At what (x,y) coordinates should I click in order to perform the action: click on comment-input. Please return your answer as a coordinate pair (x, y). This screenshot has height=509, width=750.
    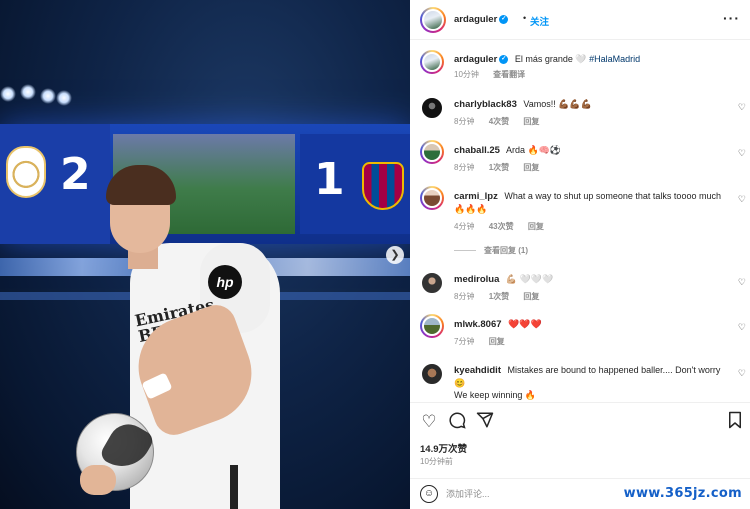
    Looking at the image, I should click on (546, 494).